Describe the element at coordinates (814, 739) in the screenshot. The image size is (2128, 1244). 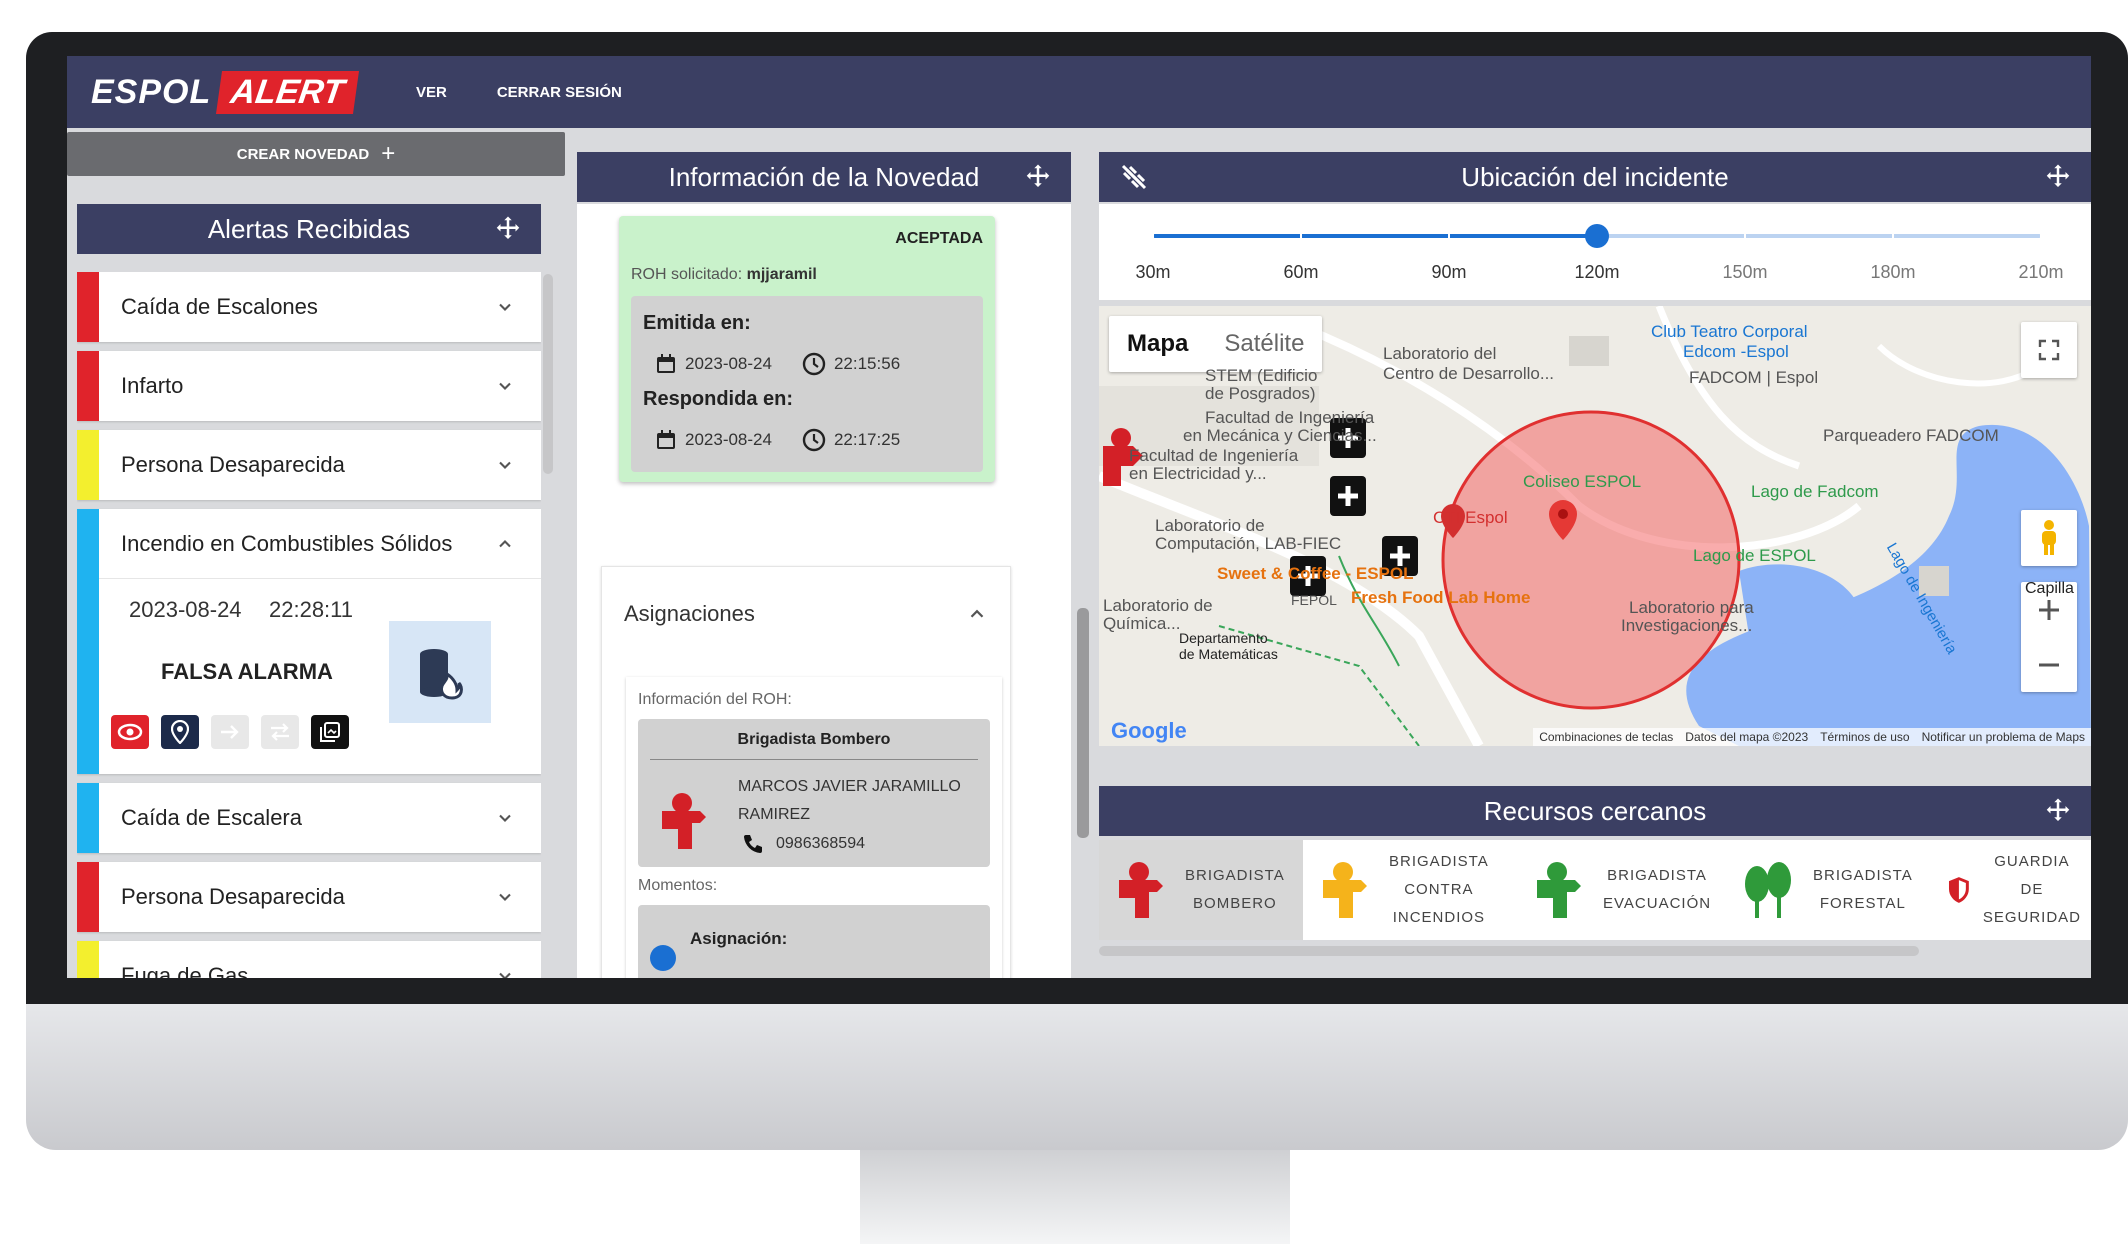
I see `roh-role: Brigadista Bombero` at that location.